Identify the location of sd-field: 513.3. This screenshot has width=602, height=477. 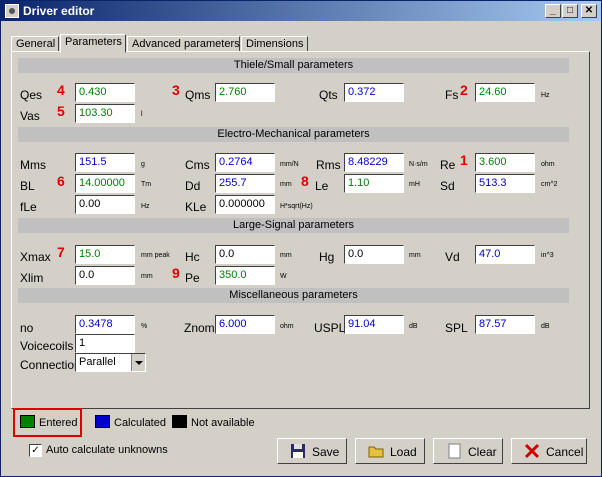
(505, 183).